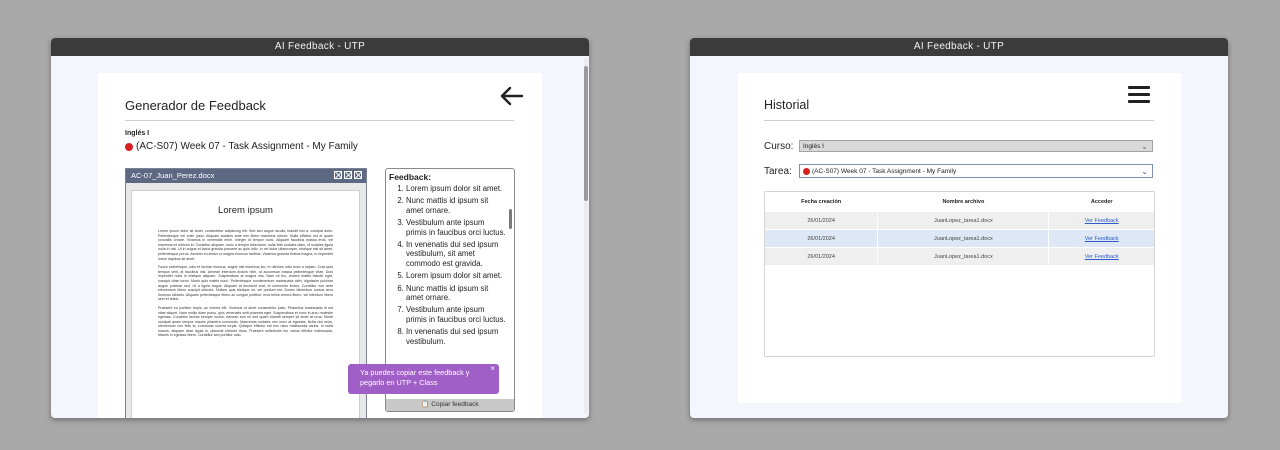  Describe the element at coordinates (456, 336) in the screenshot. I see `feedback-item: In venenatis dui sed ipsum vestibulum.` at that location.